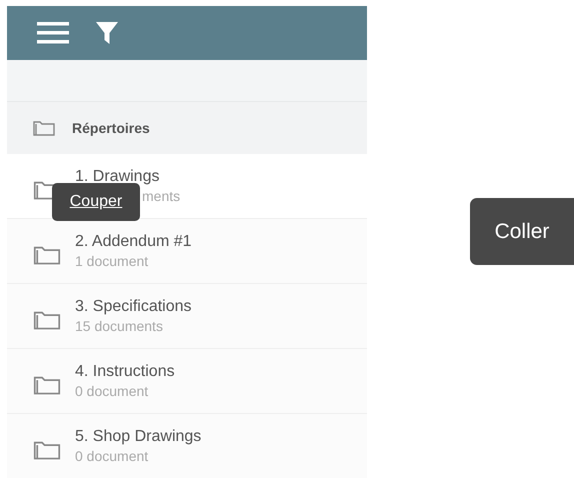 This screenshot has width=574, height=478. Describe the element at coordinates (187, 381) in the screenshot. I see `folder-item: 4. Instructions 0 document` at that location.